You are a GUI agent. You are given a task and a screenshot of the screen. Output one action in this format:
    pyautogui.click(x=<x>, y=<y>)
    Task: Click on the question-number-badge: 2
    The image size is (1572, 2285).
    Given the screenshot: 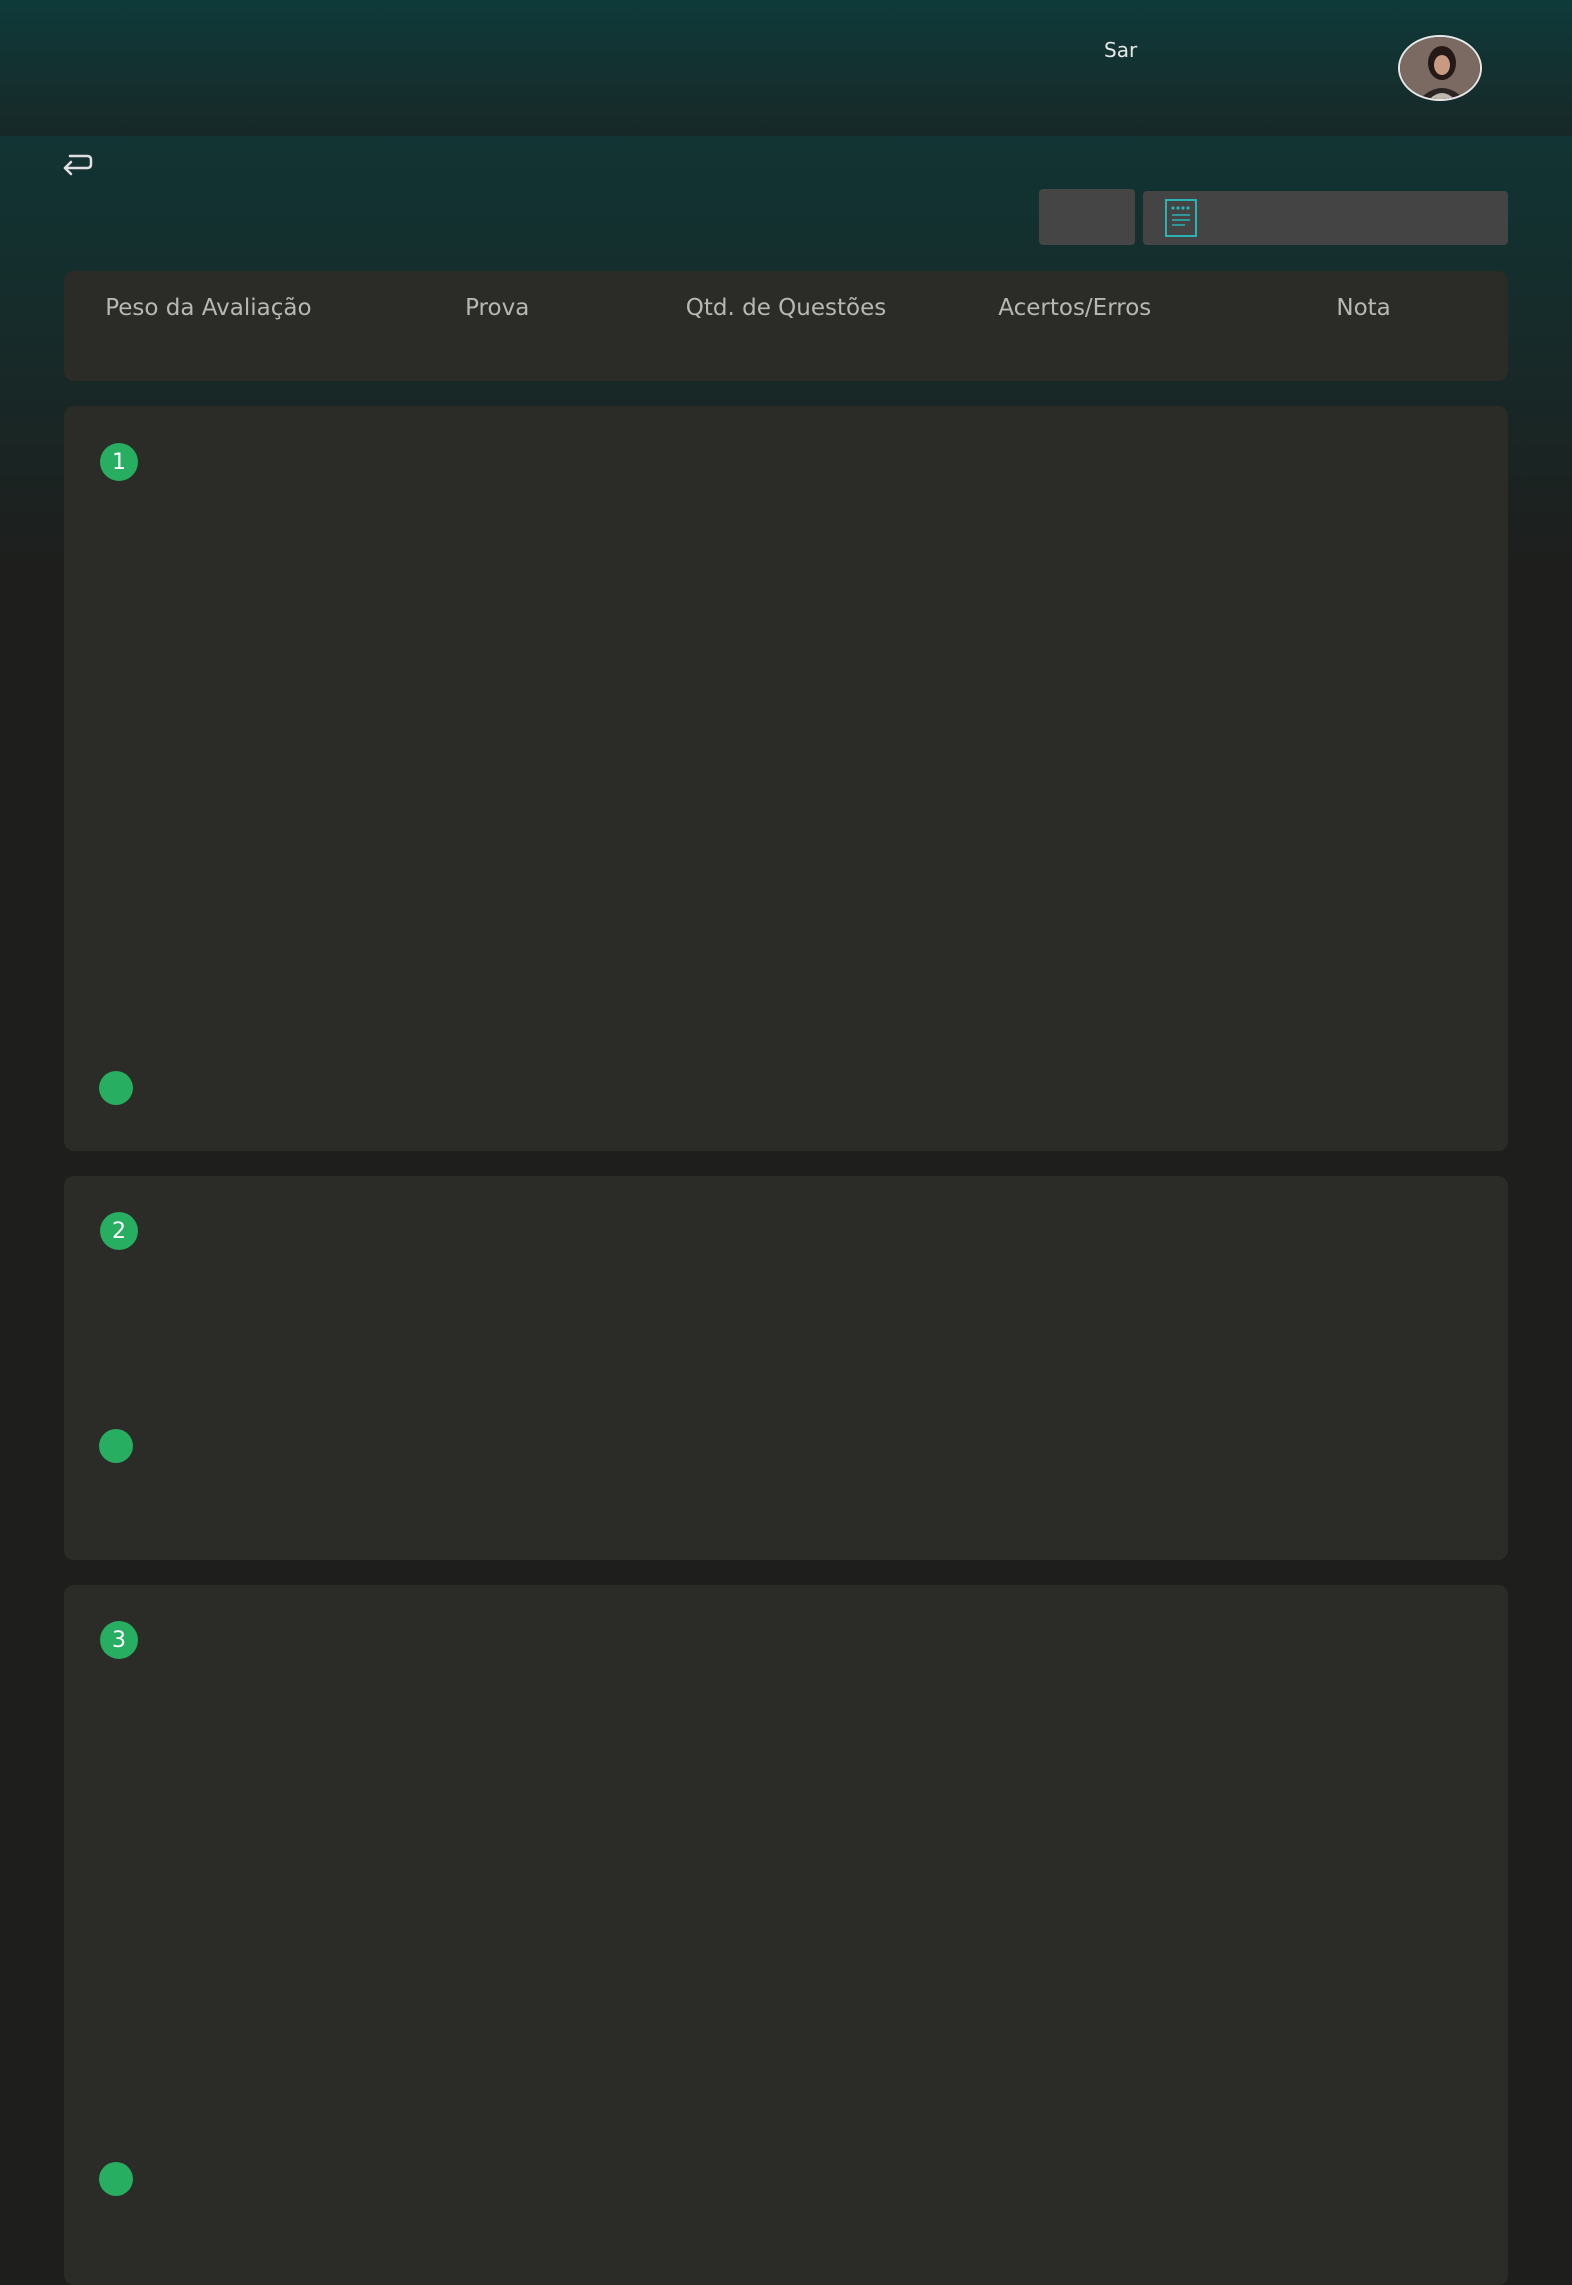 What is the action you would take?
    pyautogui.click(x=119, y=1231)
    